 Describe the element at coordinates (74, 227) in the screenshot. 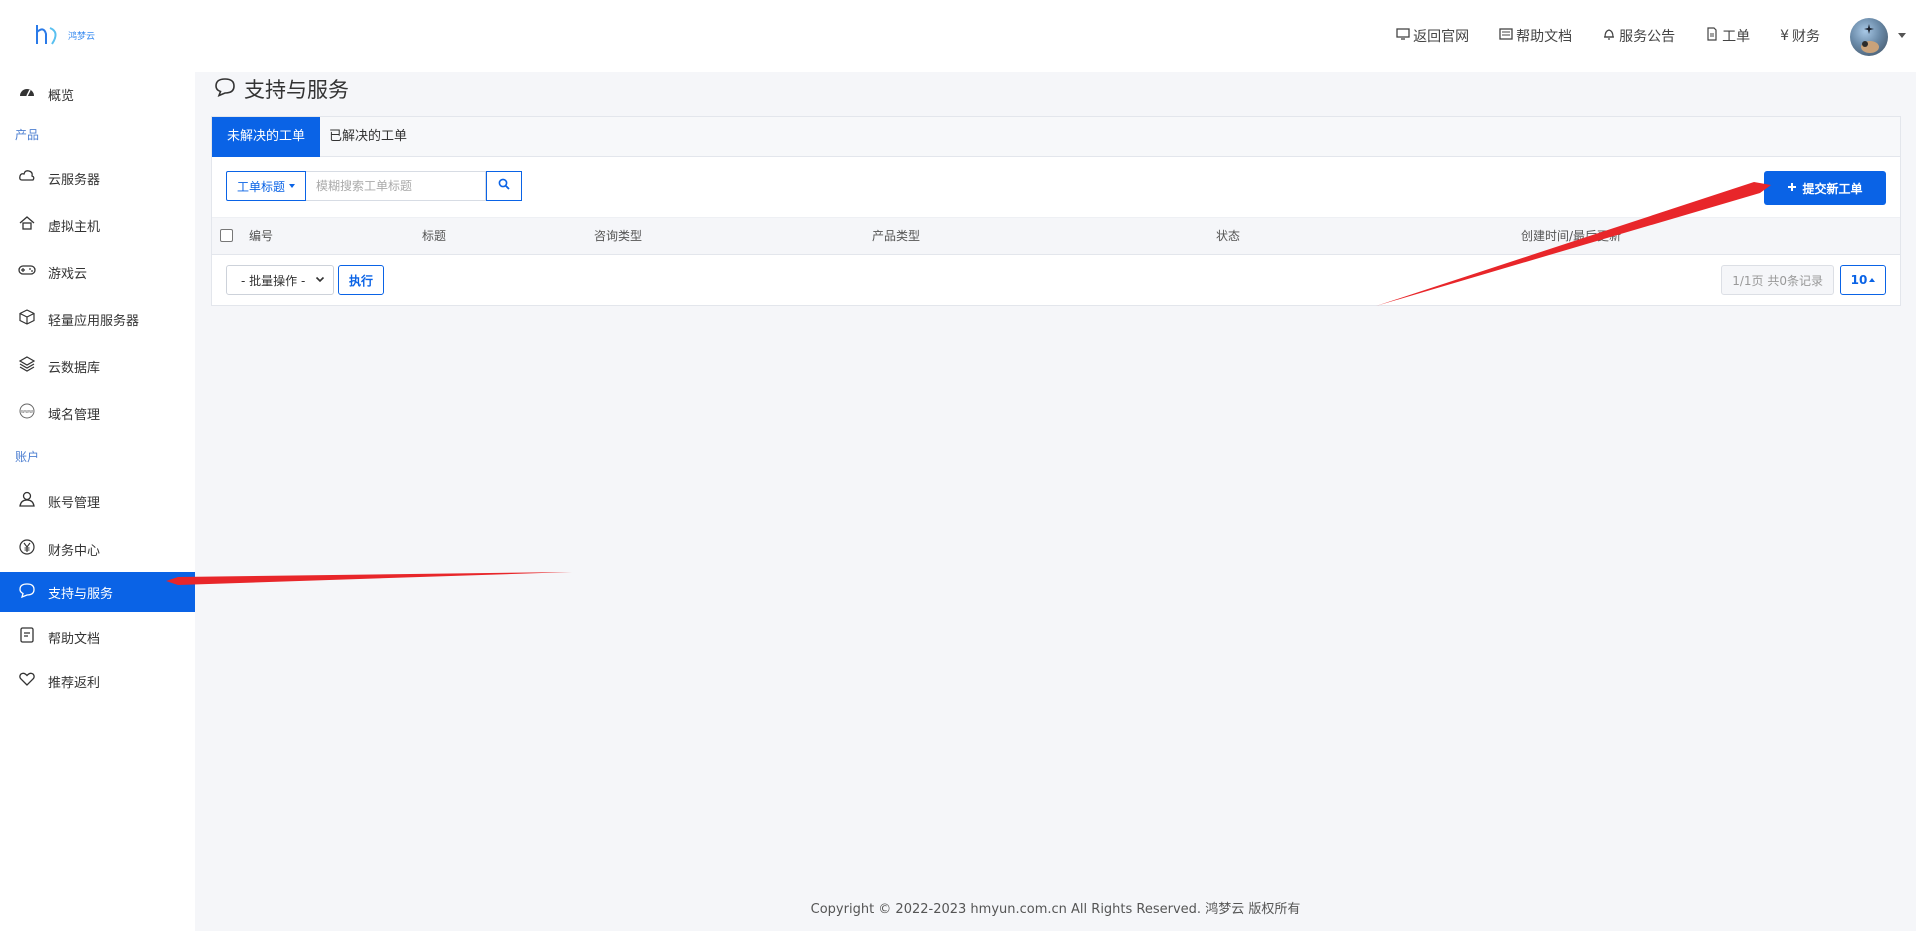

I see `sidebar-item-label: 虚拟主机` at that location.